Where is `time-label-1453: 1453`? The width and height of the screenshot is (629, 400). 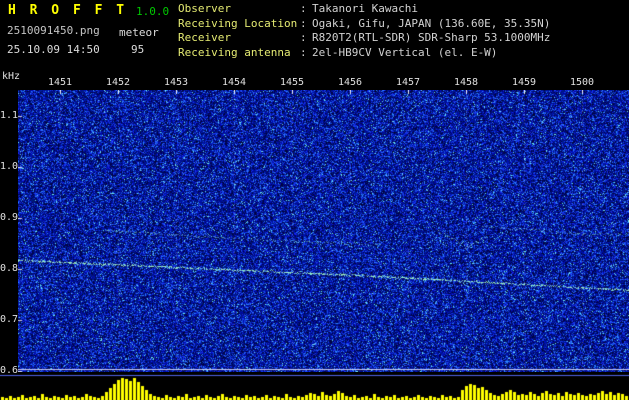
time-label-1453: 1453 is located at coordinates (176, 82).